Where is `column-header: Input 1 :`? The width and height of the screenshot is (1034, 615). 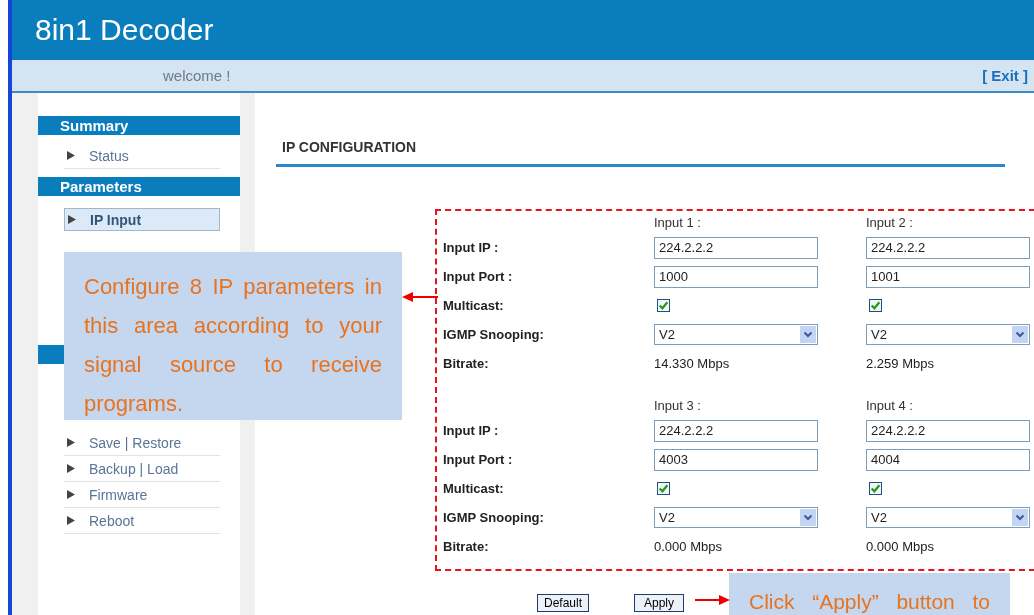 column-header: Input 1 : is located at coordinates (678, 222).